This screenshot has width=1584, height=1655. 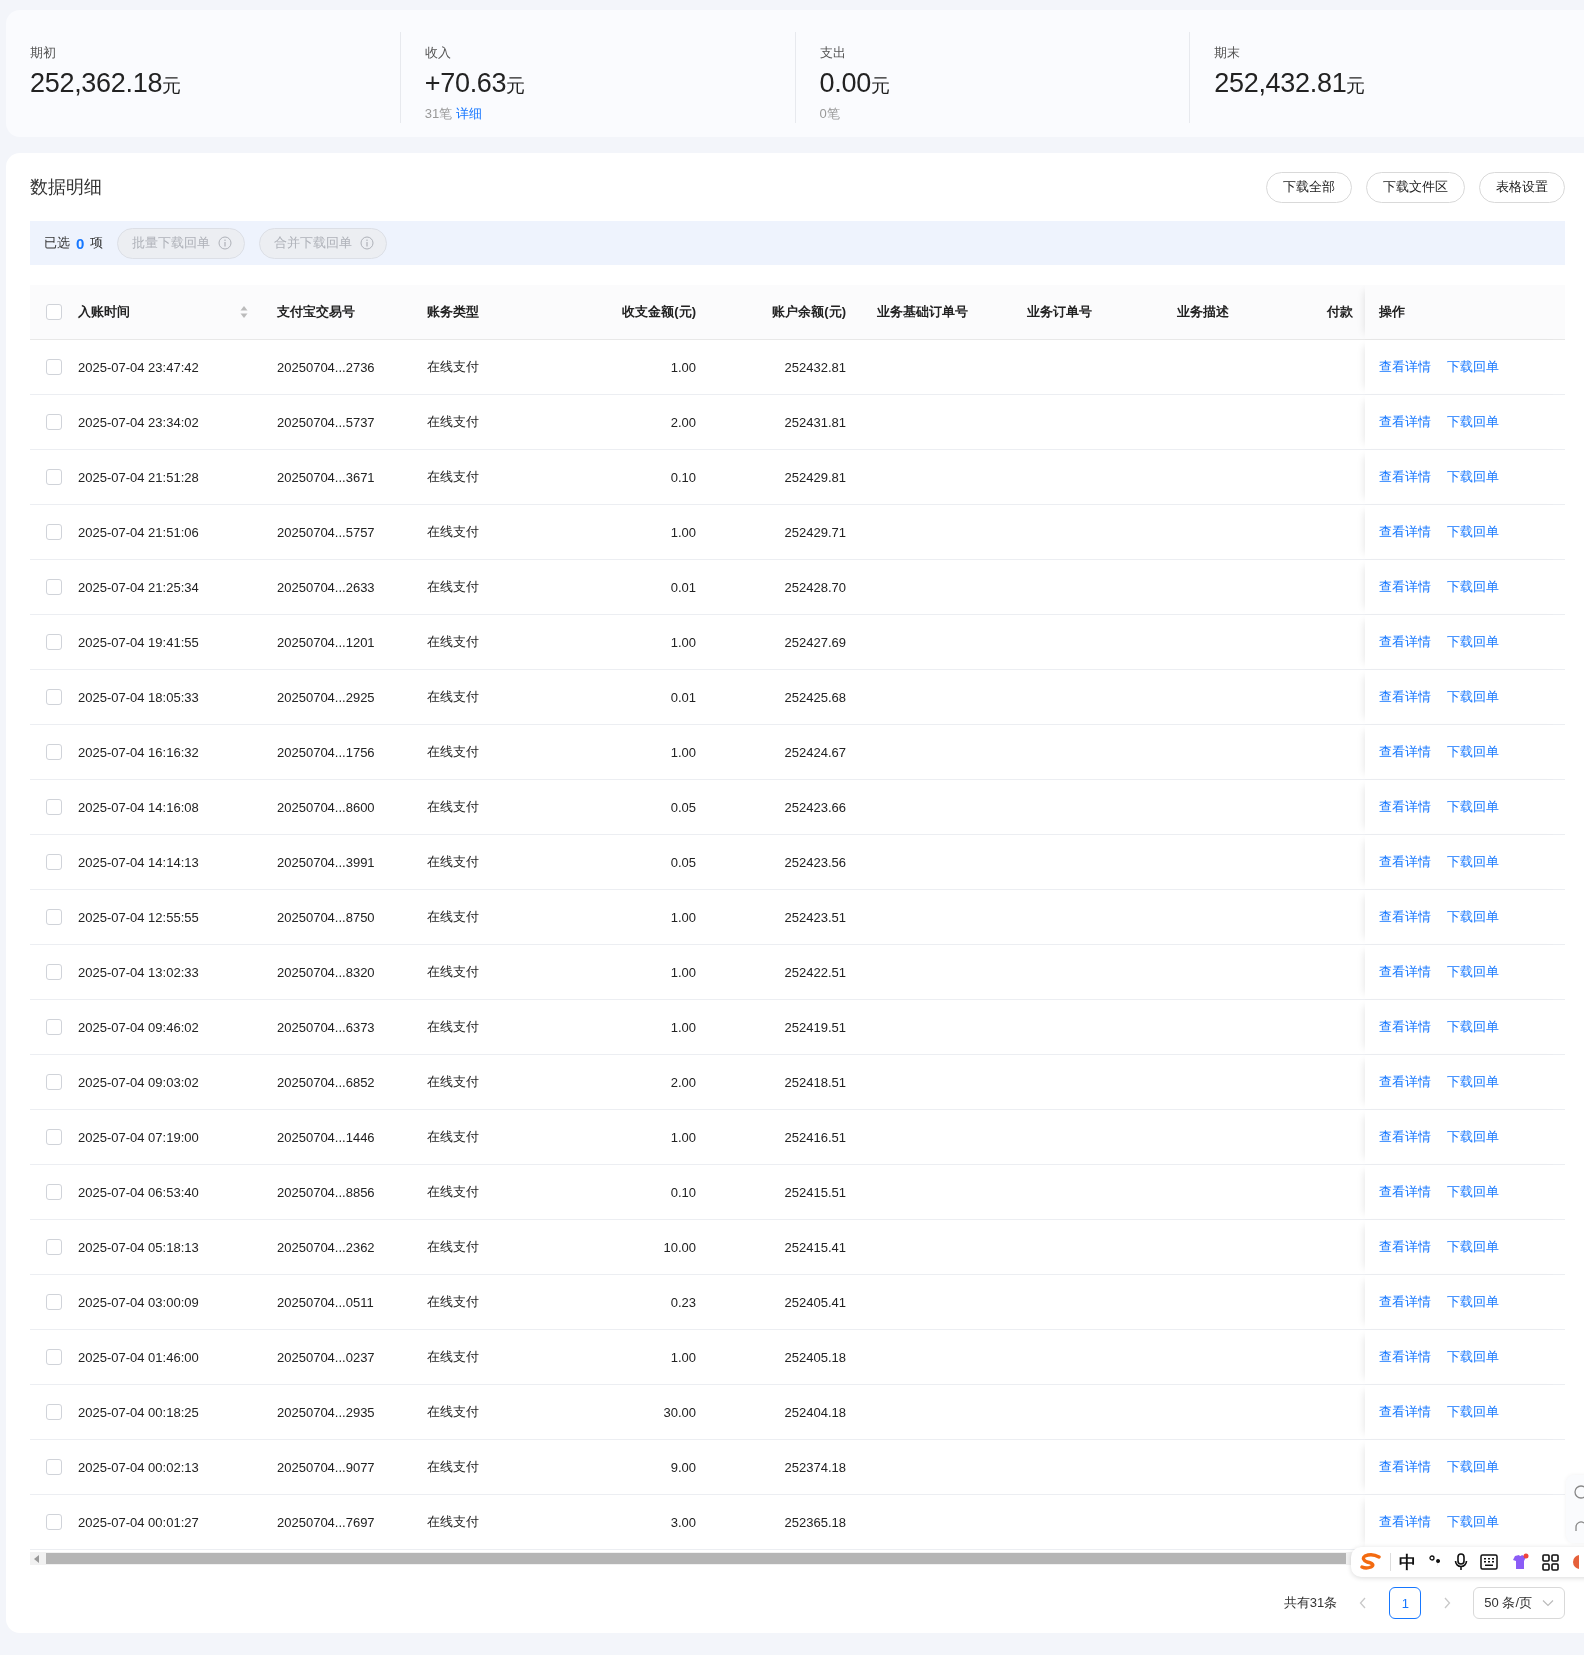 I want to click on count-text: 31笔, so click(x=438, y=114).